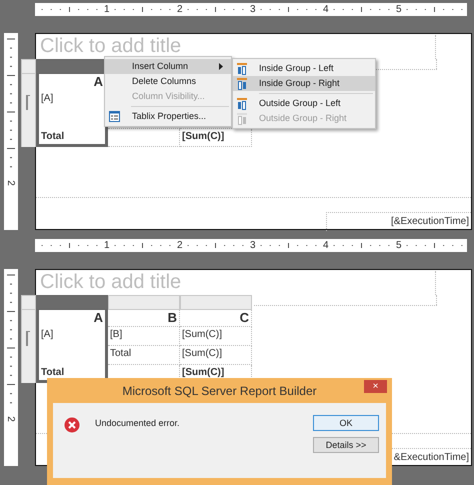 This screenshot has width=474, height=485. I want to click on table-cell: A, so click(72, 318).